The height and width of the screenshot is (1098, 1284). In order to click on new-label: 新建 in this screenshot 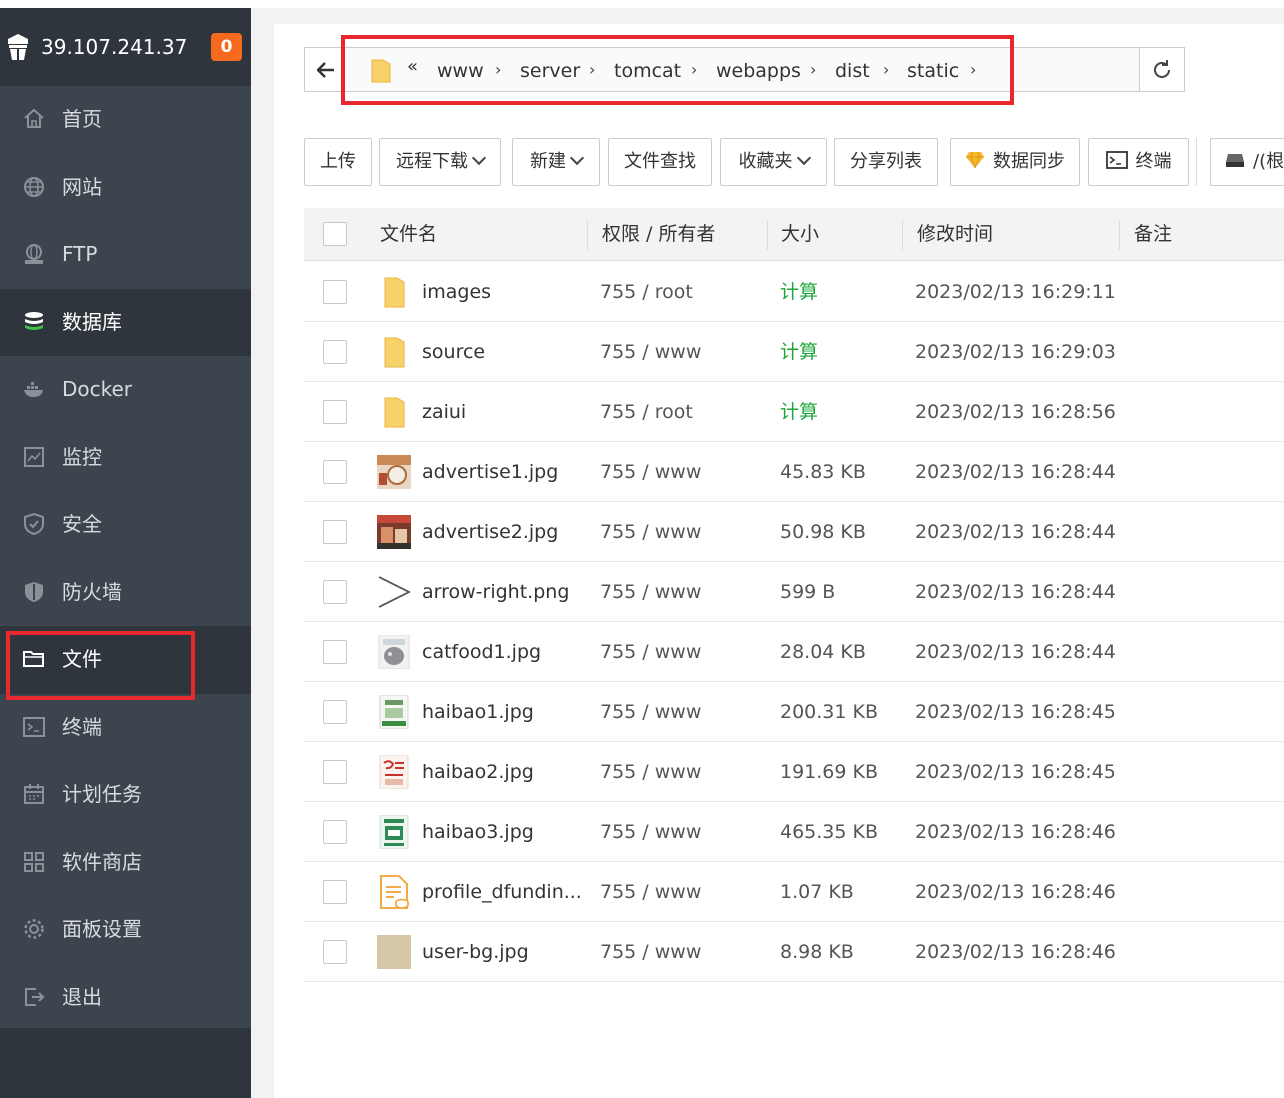, I will do `click(548, 161)`.